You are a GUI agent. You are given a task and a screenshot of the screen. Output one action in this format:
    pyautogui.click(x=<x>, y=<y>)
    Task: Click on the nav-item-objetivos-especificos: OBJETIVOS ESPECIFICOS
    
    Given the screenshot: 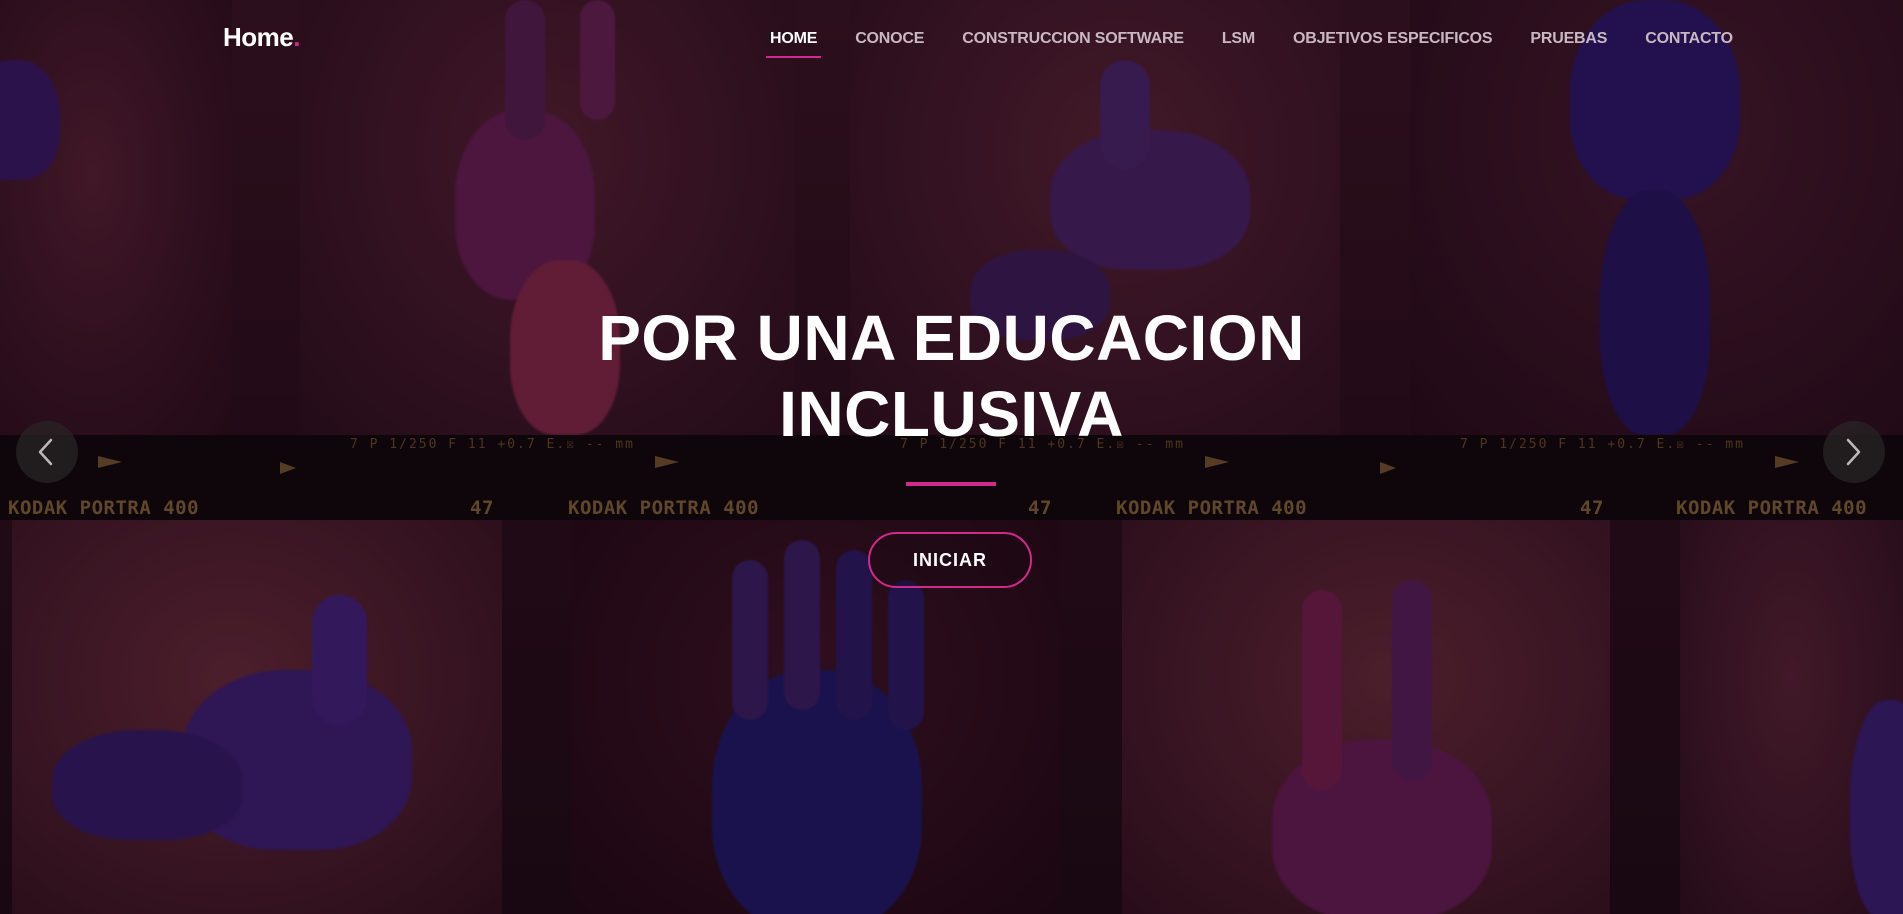 What is the action you would take?
    pyautogui.click(x=1393, y=39)
    